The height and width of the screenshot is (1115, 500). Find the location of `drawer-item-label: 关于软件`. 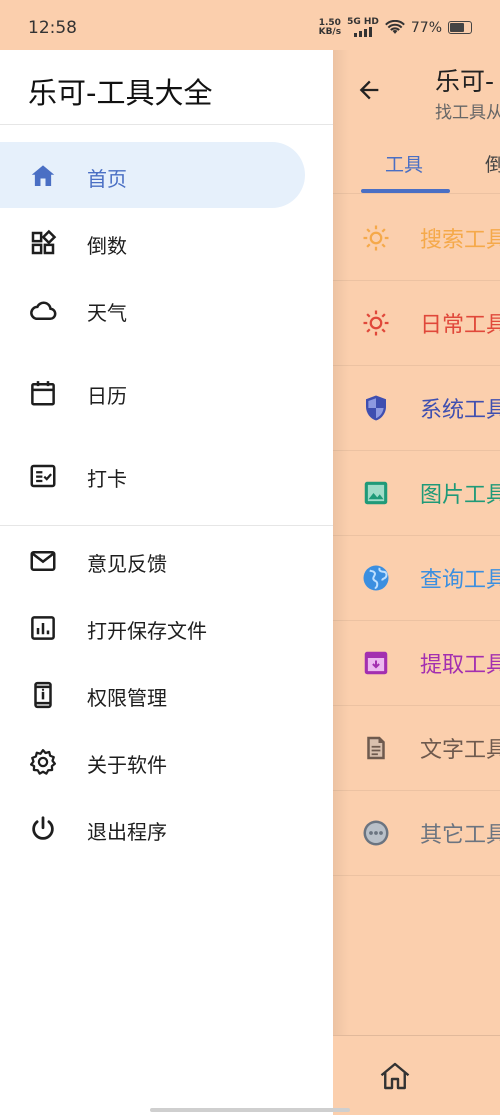

drawer-item-label: 关于软件 is located at coordinates (127, 765).